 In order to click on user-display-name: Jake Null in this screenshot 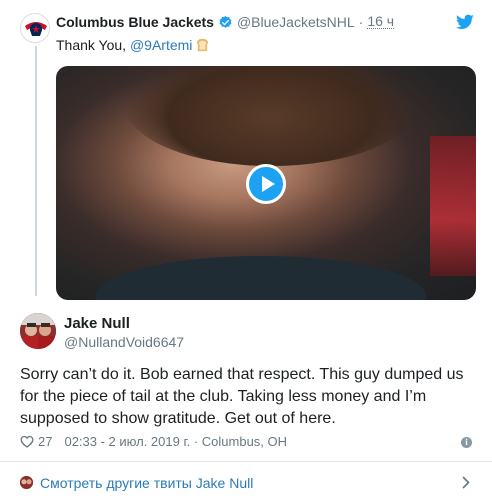, I will do `click(97, 323)`.